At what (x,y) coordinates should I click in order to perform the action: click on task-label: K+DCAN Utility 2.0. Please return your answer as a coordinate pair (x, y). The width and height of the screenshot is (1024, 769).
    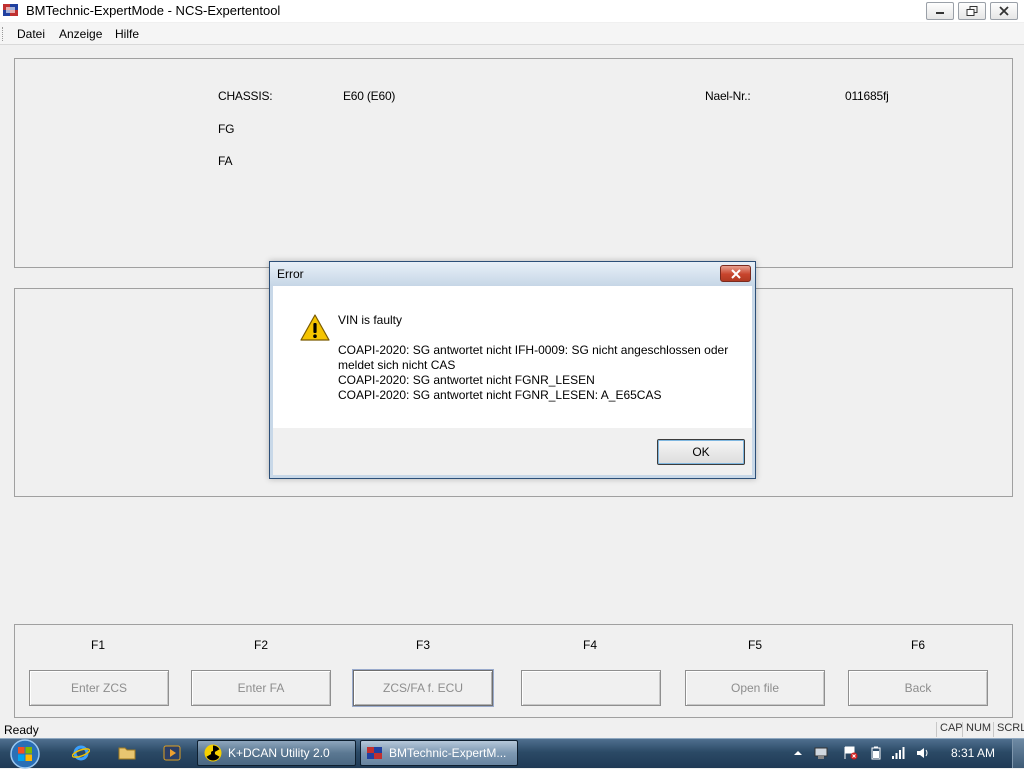
    Looking at the image, I should click on (279, 753).